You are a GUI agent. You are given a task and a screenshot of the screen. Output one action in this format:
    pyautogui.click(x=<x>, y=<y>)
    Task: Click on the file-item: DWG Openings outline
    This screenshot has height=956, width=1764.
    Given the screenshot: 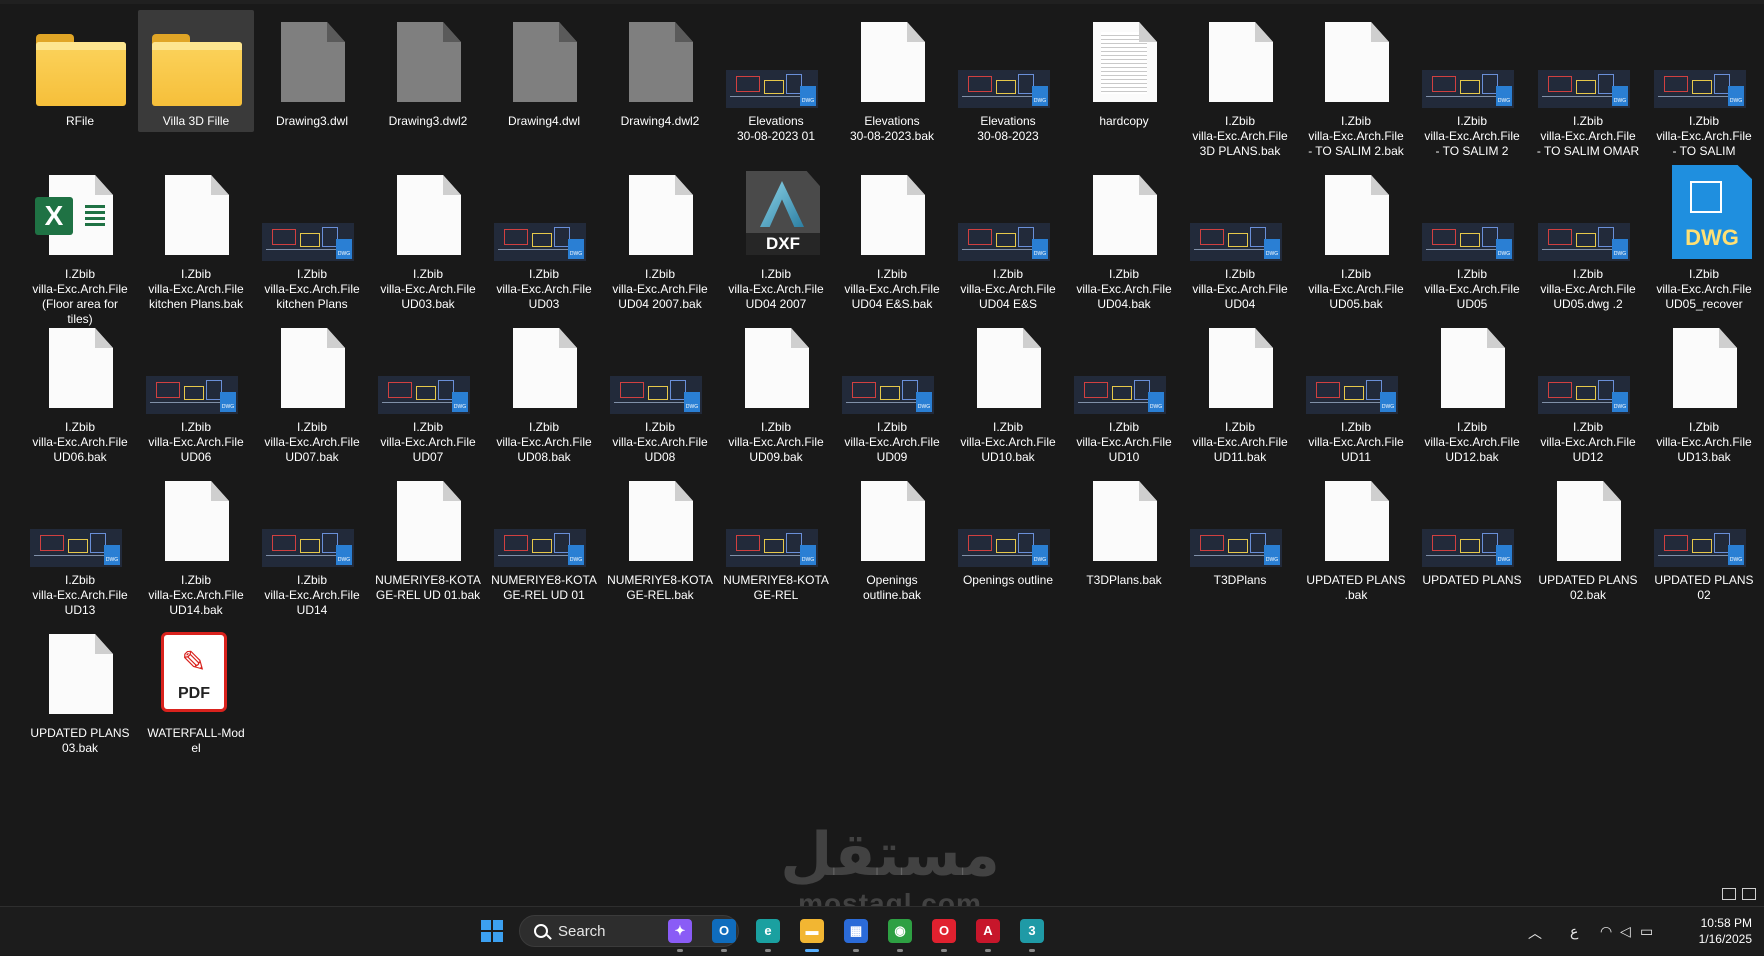 What is the action you would take?
    pyautogui.click(x=1008, y=545)
    